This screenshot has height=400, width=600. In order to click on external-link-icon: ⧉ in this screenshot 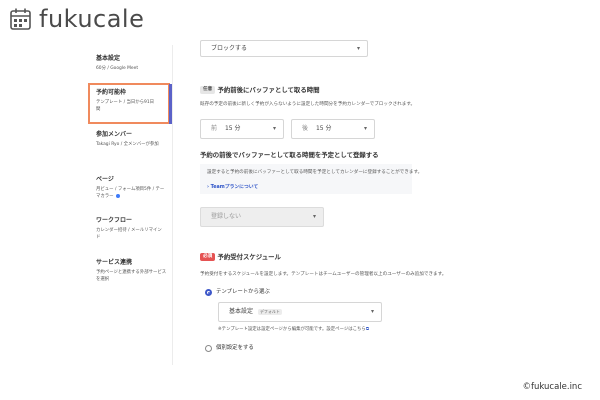, I will do `click(367, 329)`.